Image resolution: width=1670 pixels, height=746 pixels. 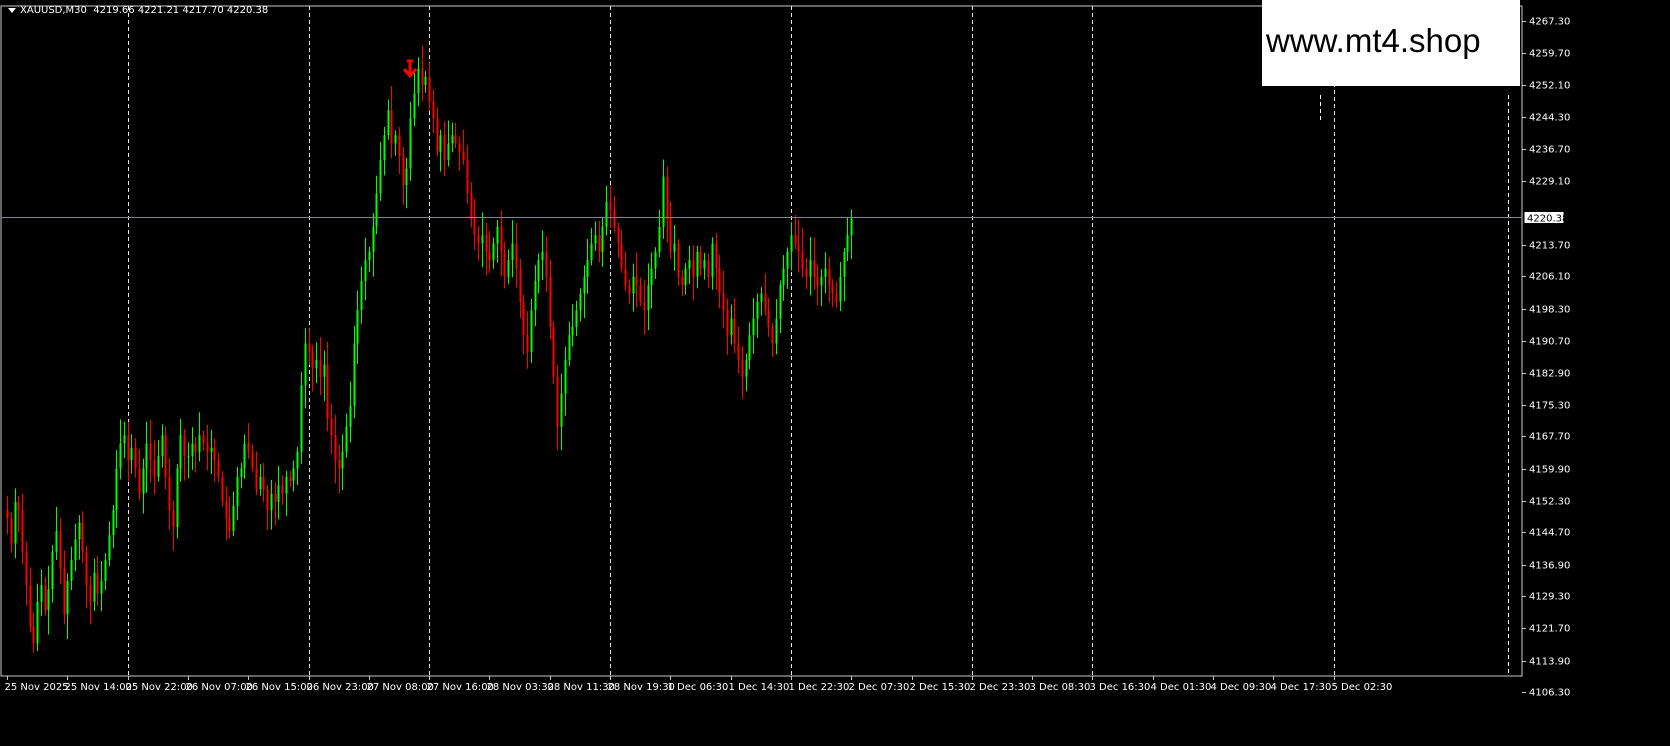 What do you see at coordinates (219, 687) in the screenshot?
I see `x-tick-label: 26 Nov 07:00` at bounding box center [219, 687].